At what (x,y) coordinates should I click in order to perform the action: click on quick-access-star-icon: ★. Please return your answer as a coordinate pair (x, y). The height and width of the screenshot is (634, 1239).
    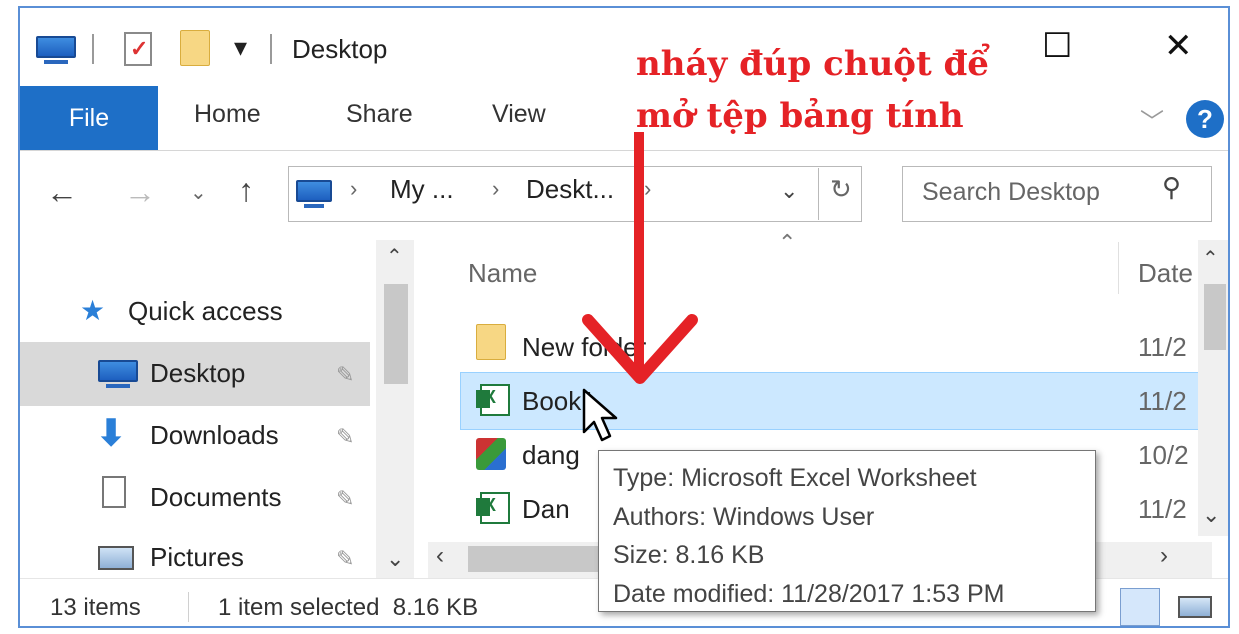
    Looking at the image, I should click on (93, 310).